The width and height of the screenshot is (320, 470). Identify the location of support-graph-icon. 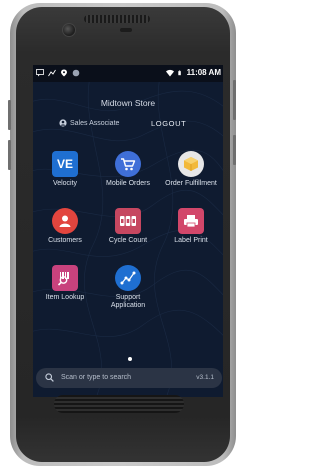
(128, 278).